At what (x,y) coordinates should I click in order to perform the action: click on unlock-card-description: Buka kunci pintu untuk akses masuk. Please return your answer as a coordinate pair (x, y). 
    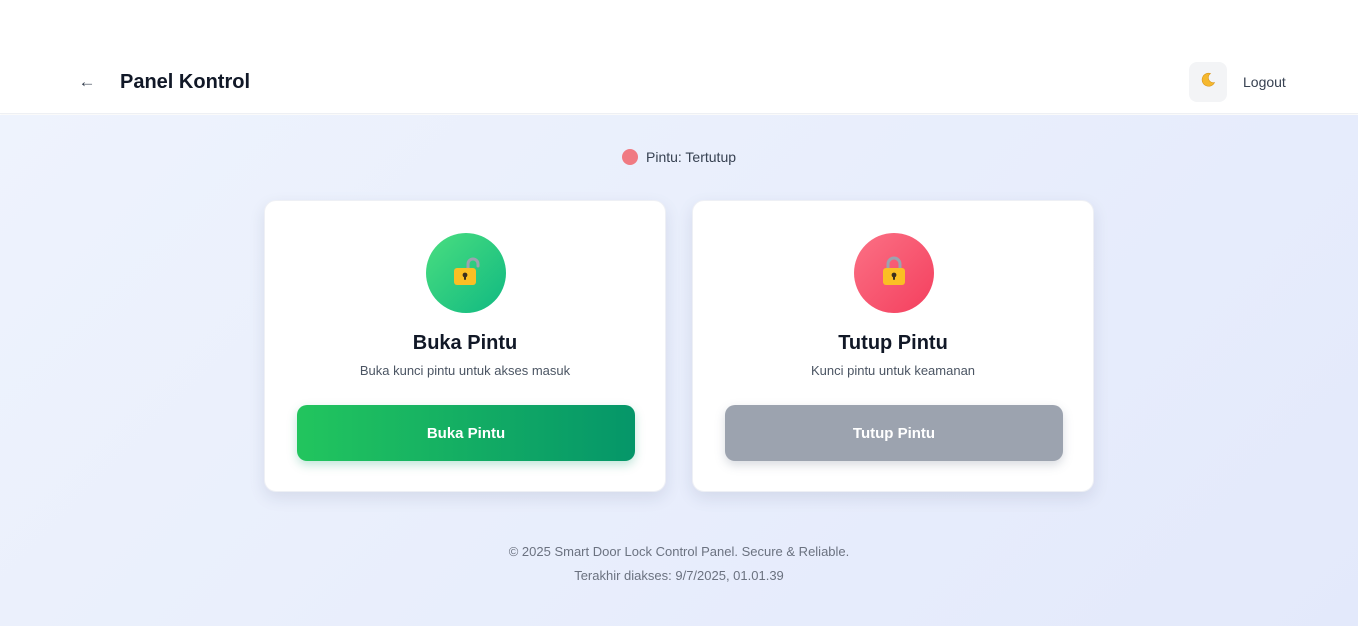
    Looking at the image, I should click on (465, 370).